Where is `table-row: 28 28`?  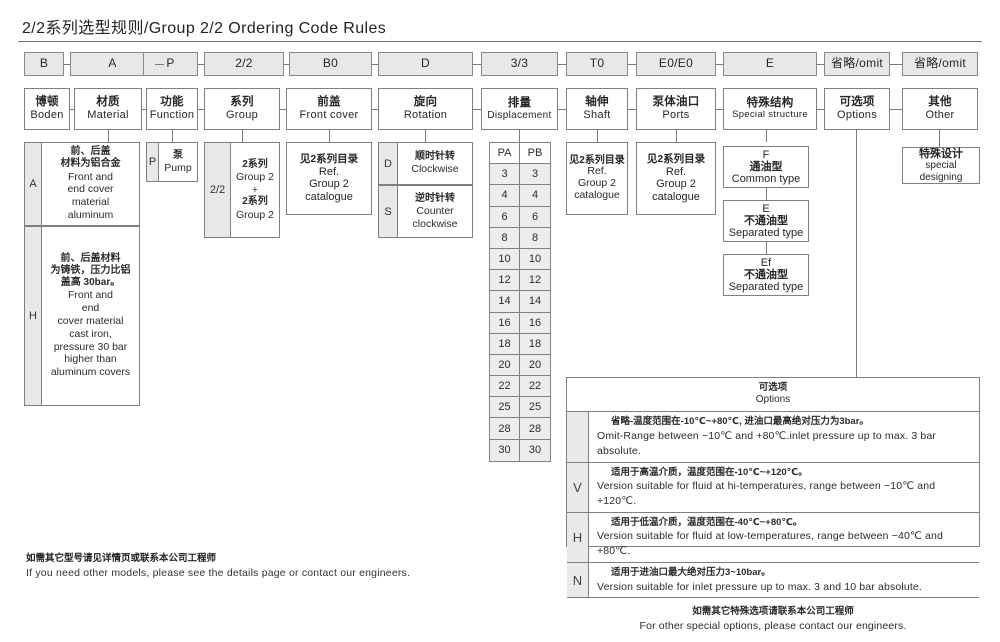
table-row: 28 28 is located at coordinates (520, 429).